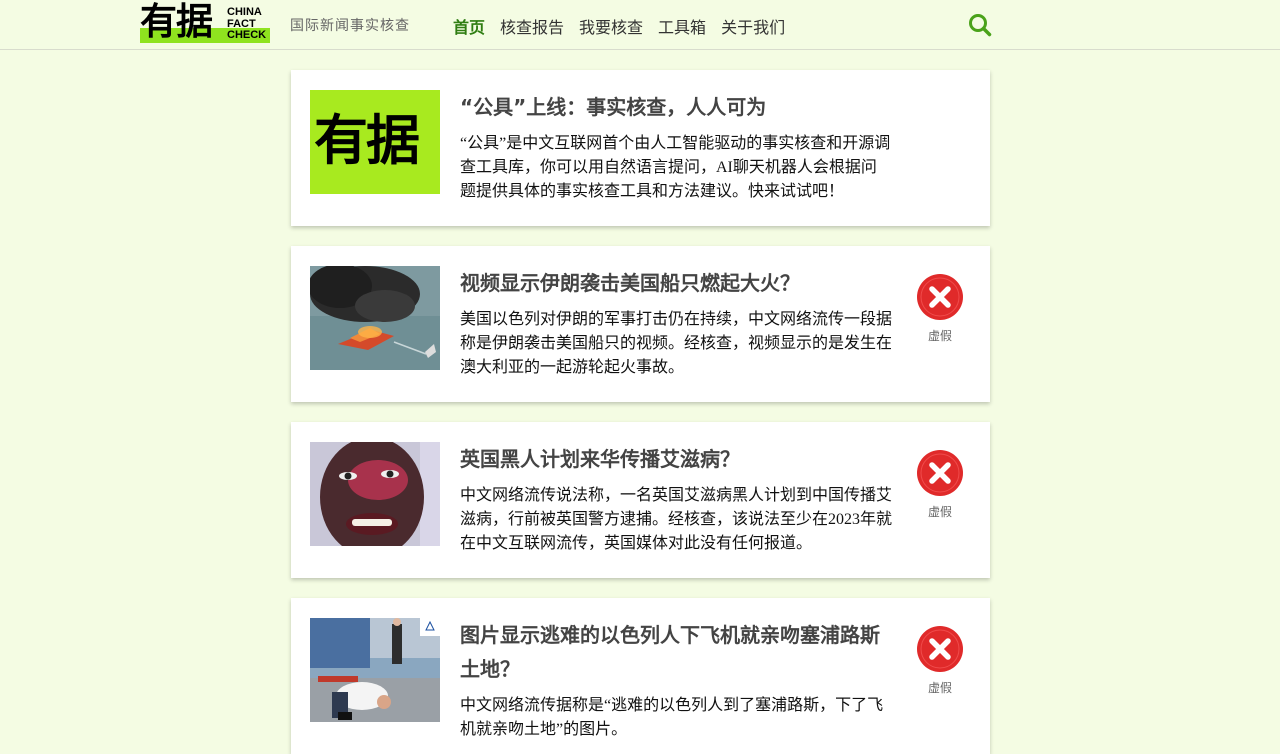 The width and height of the screenshot is (1280, 754). What do you see at coordinates (611, 26) in the screenshot?
I see `nav-item-submit-check: 我要核查` at bounding box center [611, 26].